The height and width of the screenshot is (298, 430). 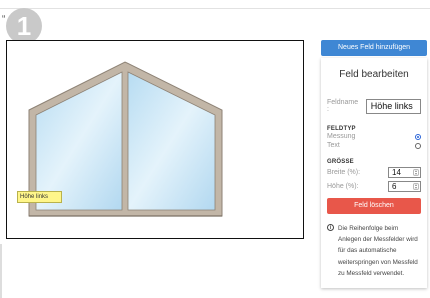 What do you see at coordinates (418, 145) in the screenshot?
I see `radio-text` at bounding box center [418, 145].